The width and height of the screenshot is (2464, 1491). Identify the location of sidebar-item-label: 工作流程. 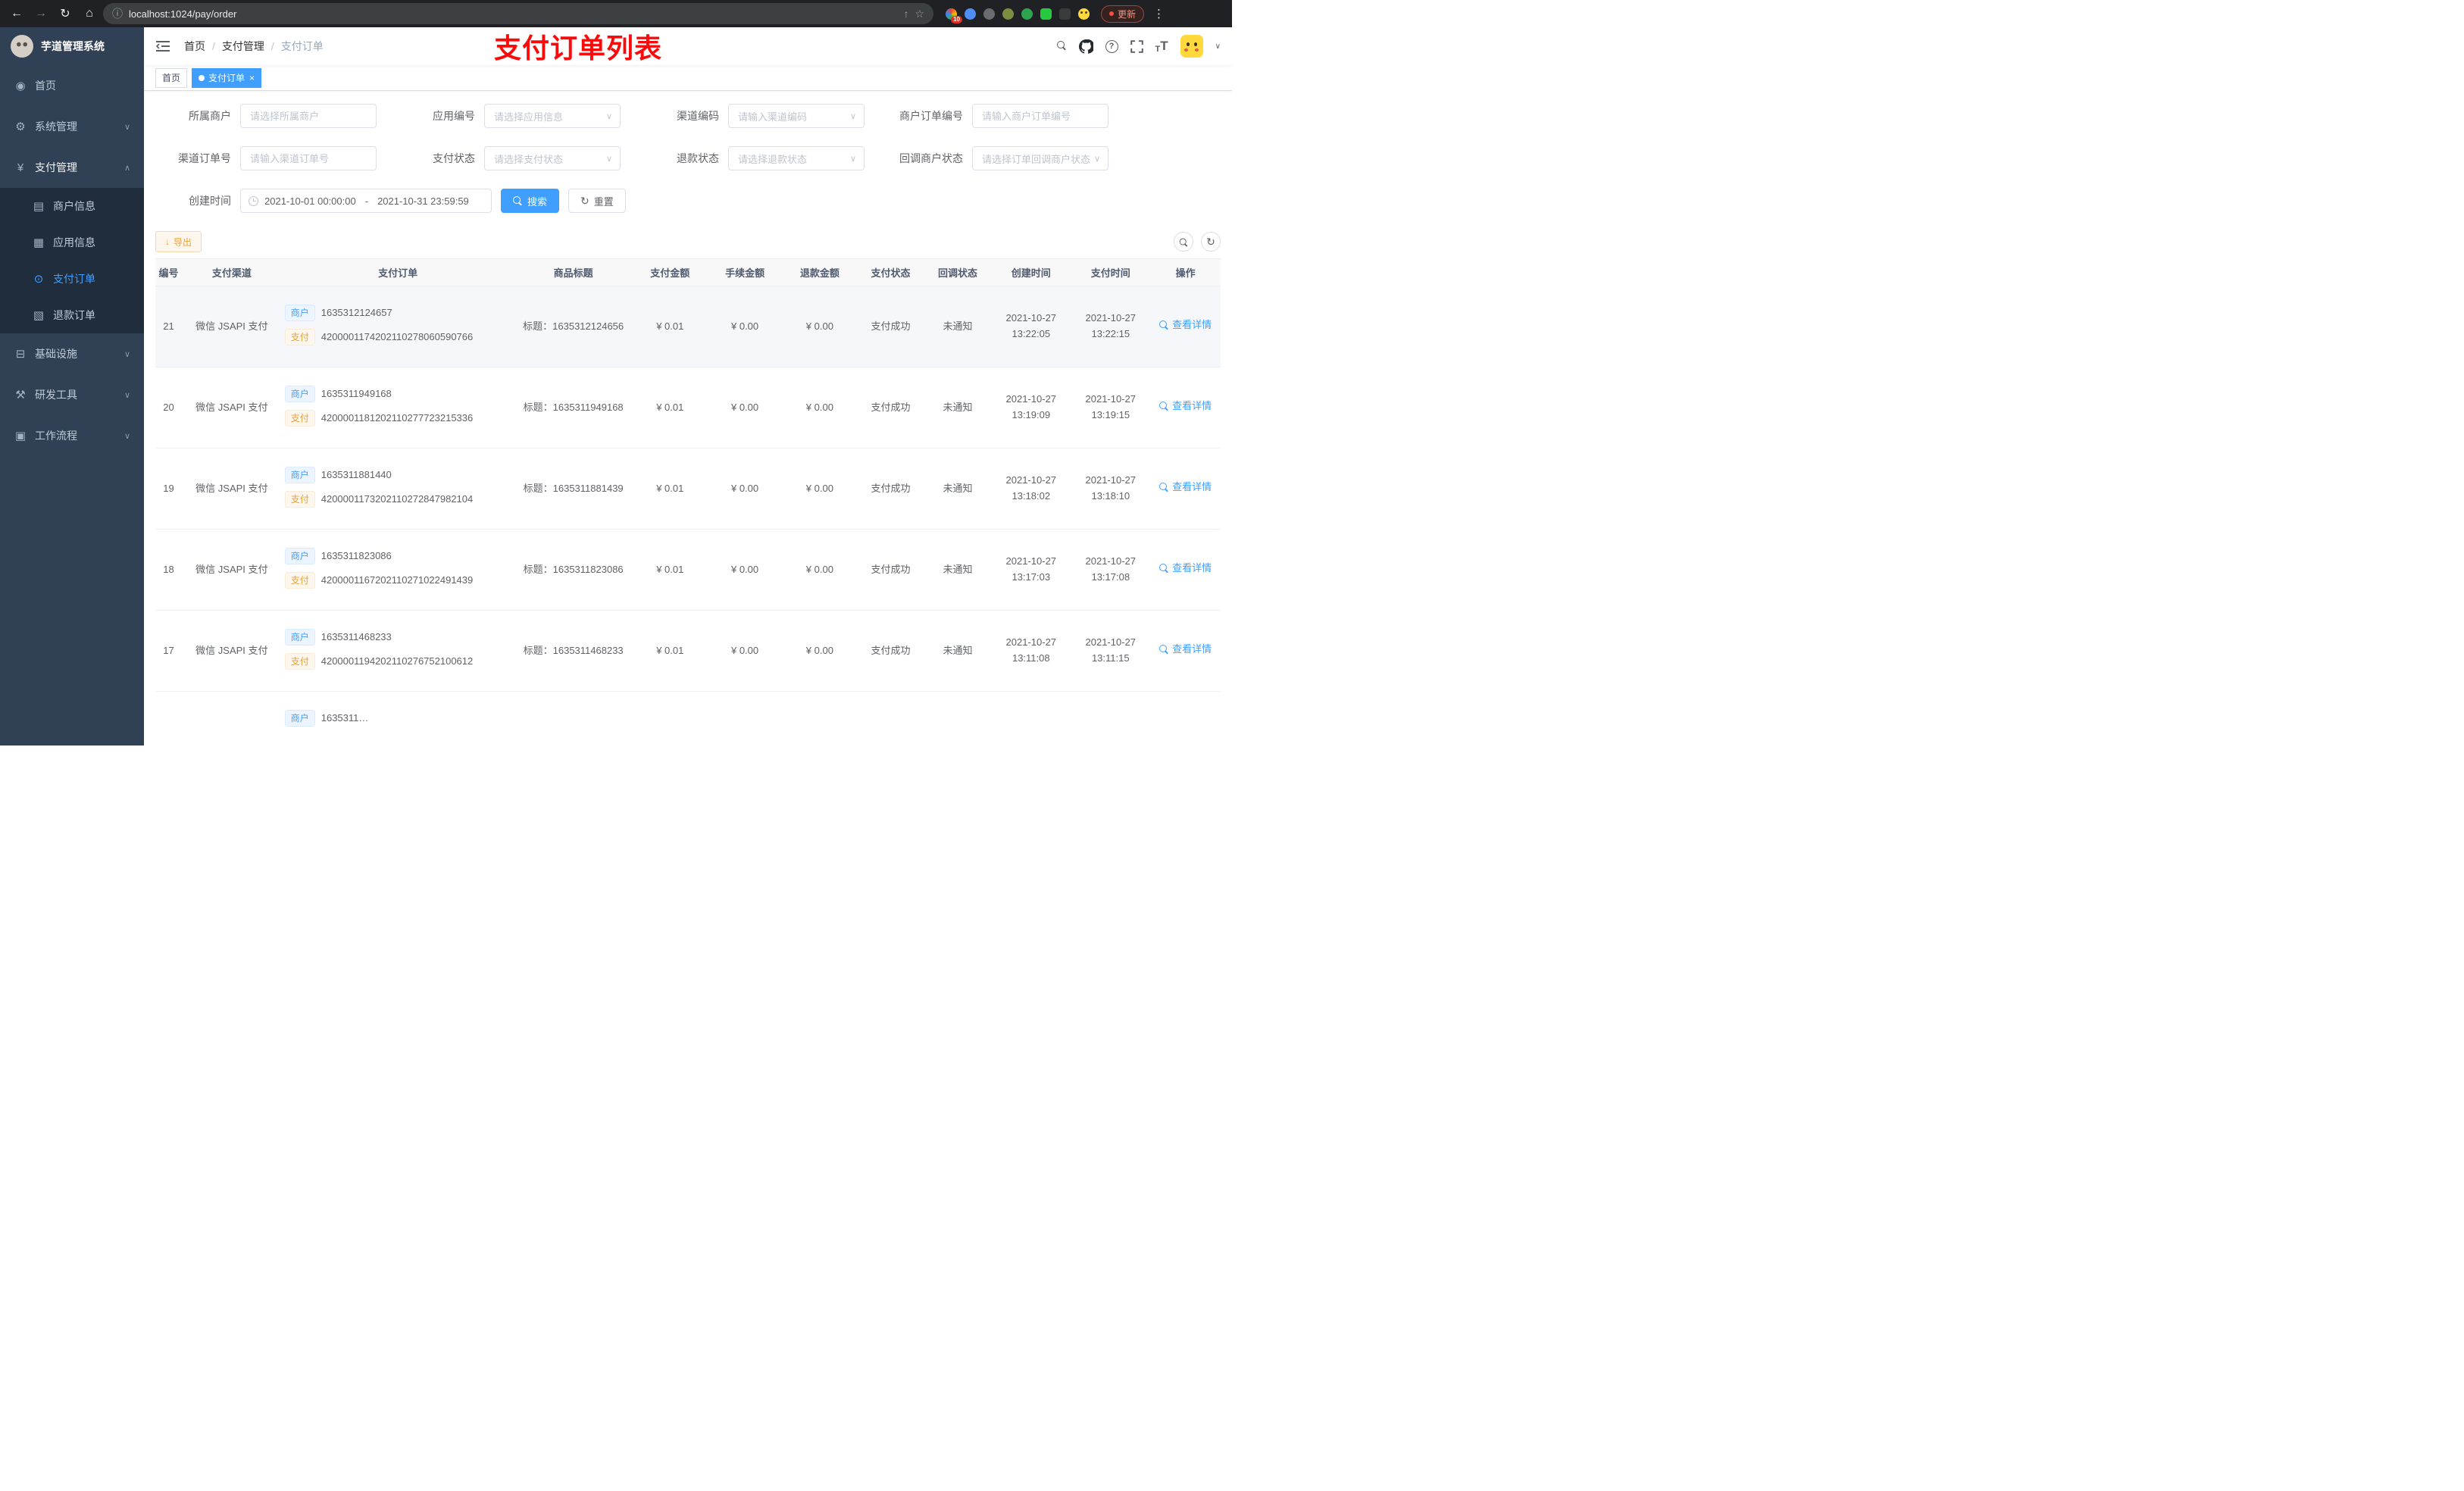
(56, 436).